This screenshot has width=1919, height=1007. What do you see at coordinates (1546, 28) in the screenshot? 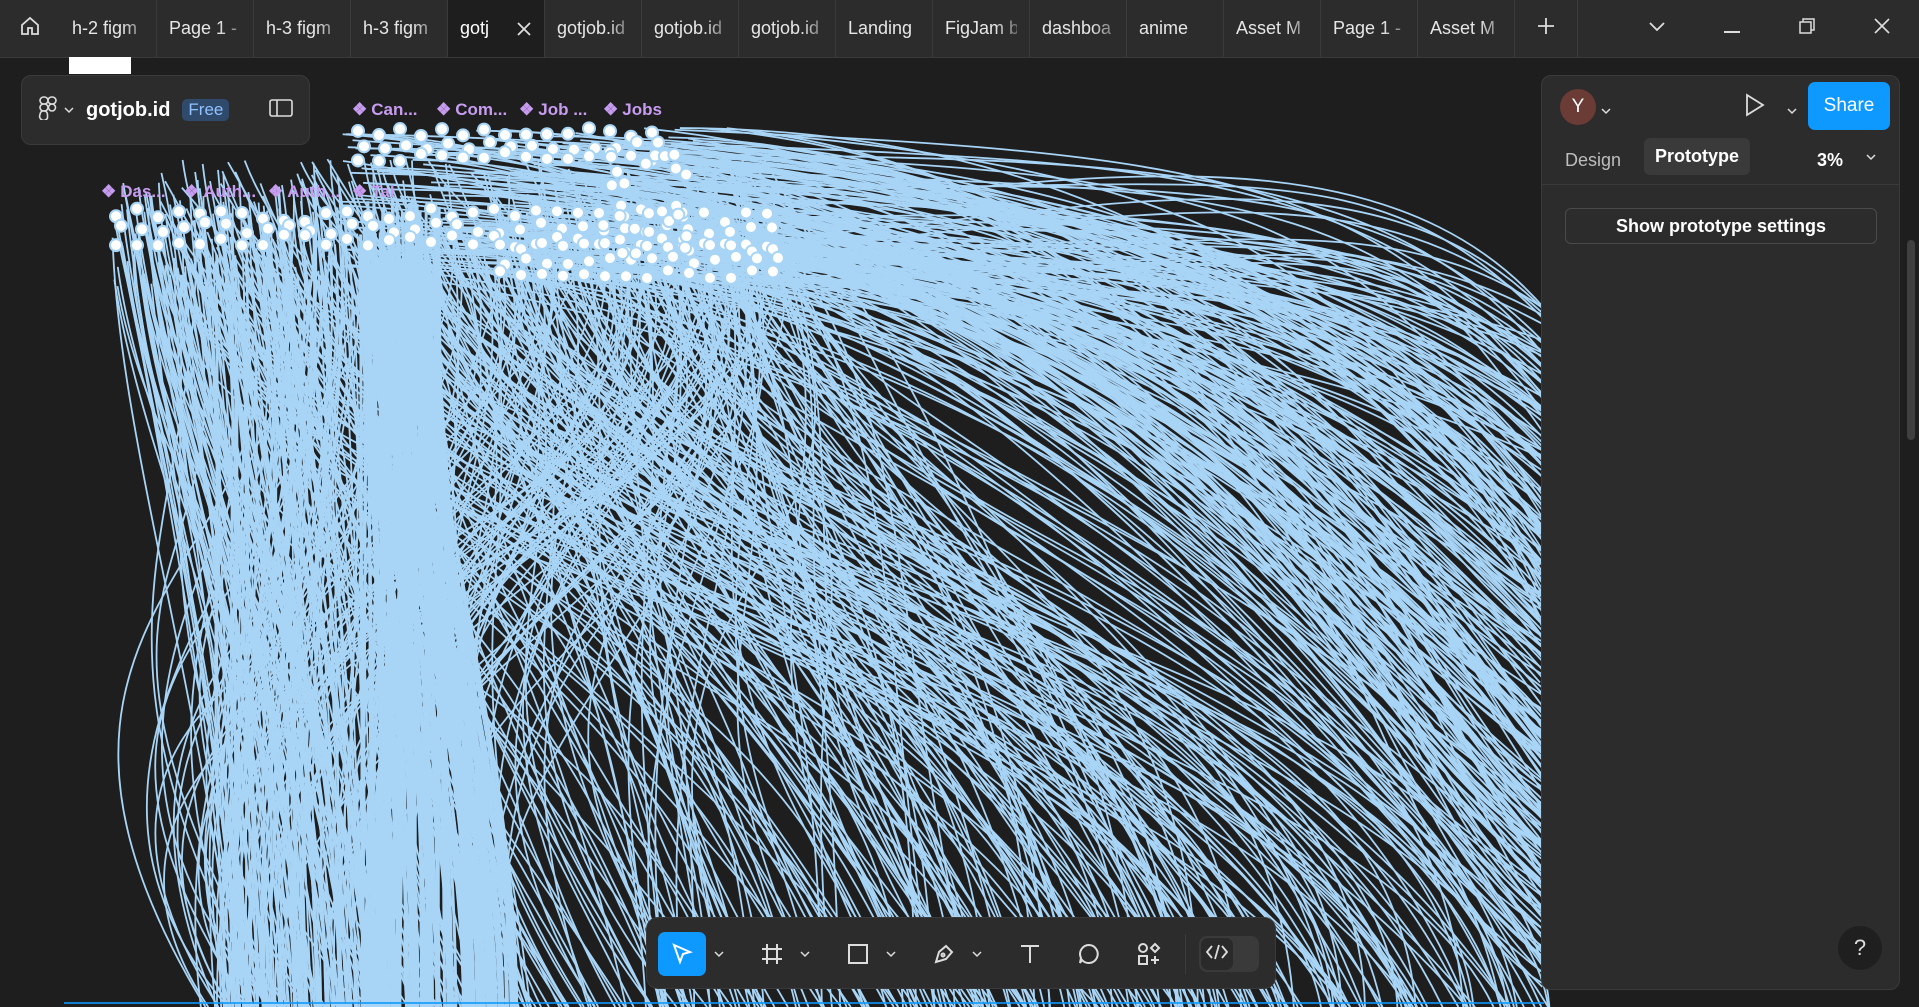
I see `new-tab-button` at bounding box center [1546, 28].